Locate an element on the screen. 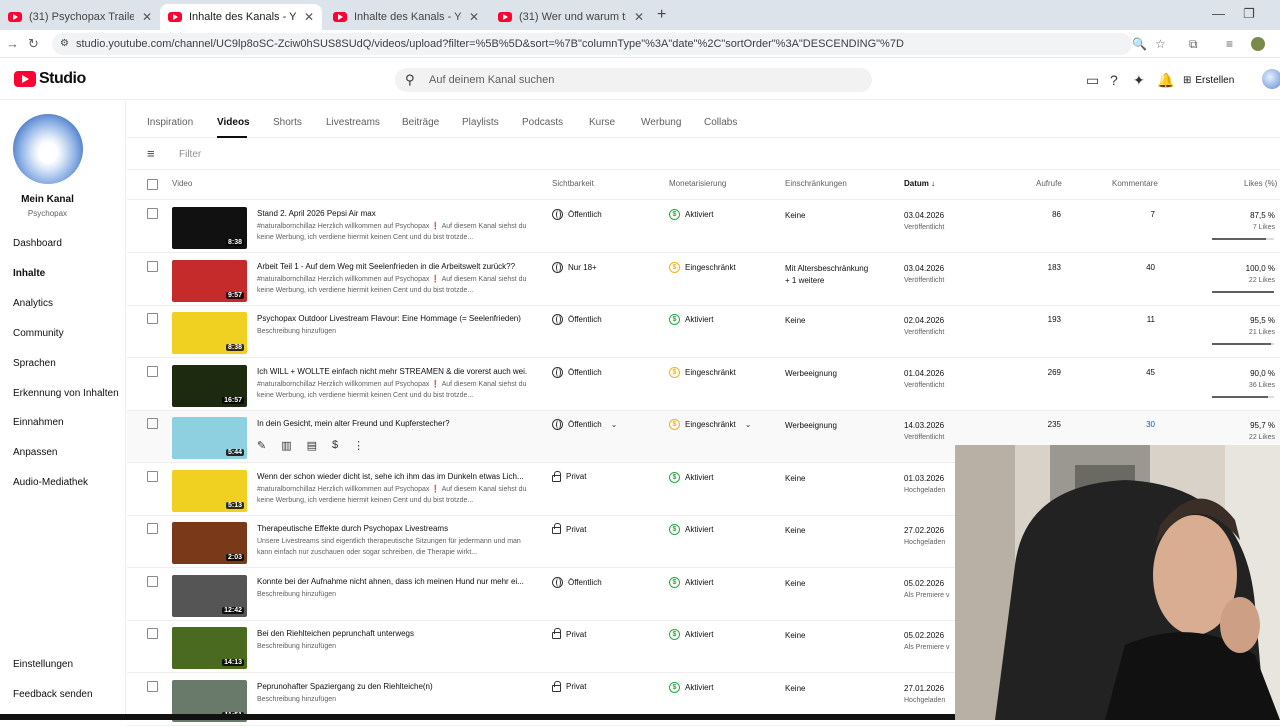  notifications-icon: 🔔 is located at coordinates (1165, 80).